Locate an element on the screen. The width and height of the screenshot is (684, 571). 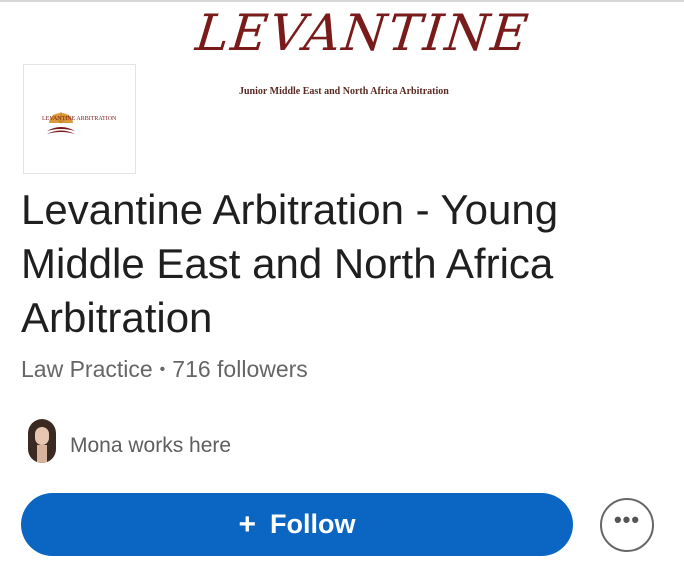
follow-label: Follow is located at coordinates (313, 524).